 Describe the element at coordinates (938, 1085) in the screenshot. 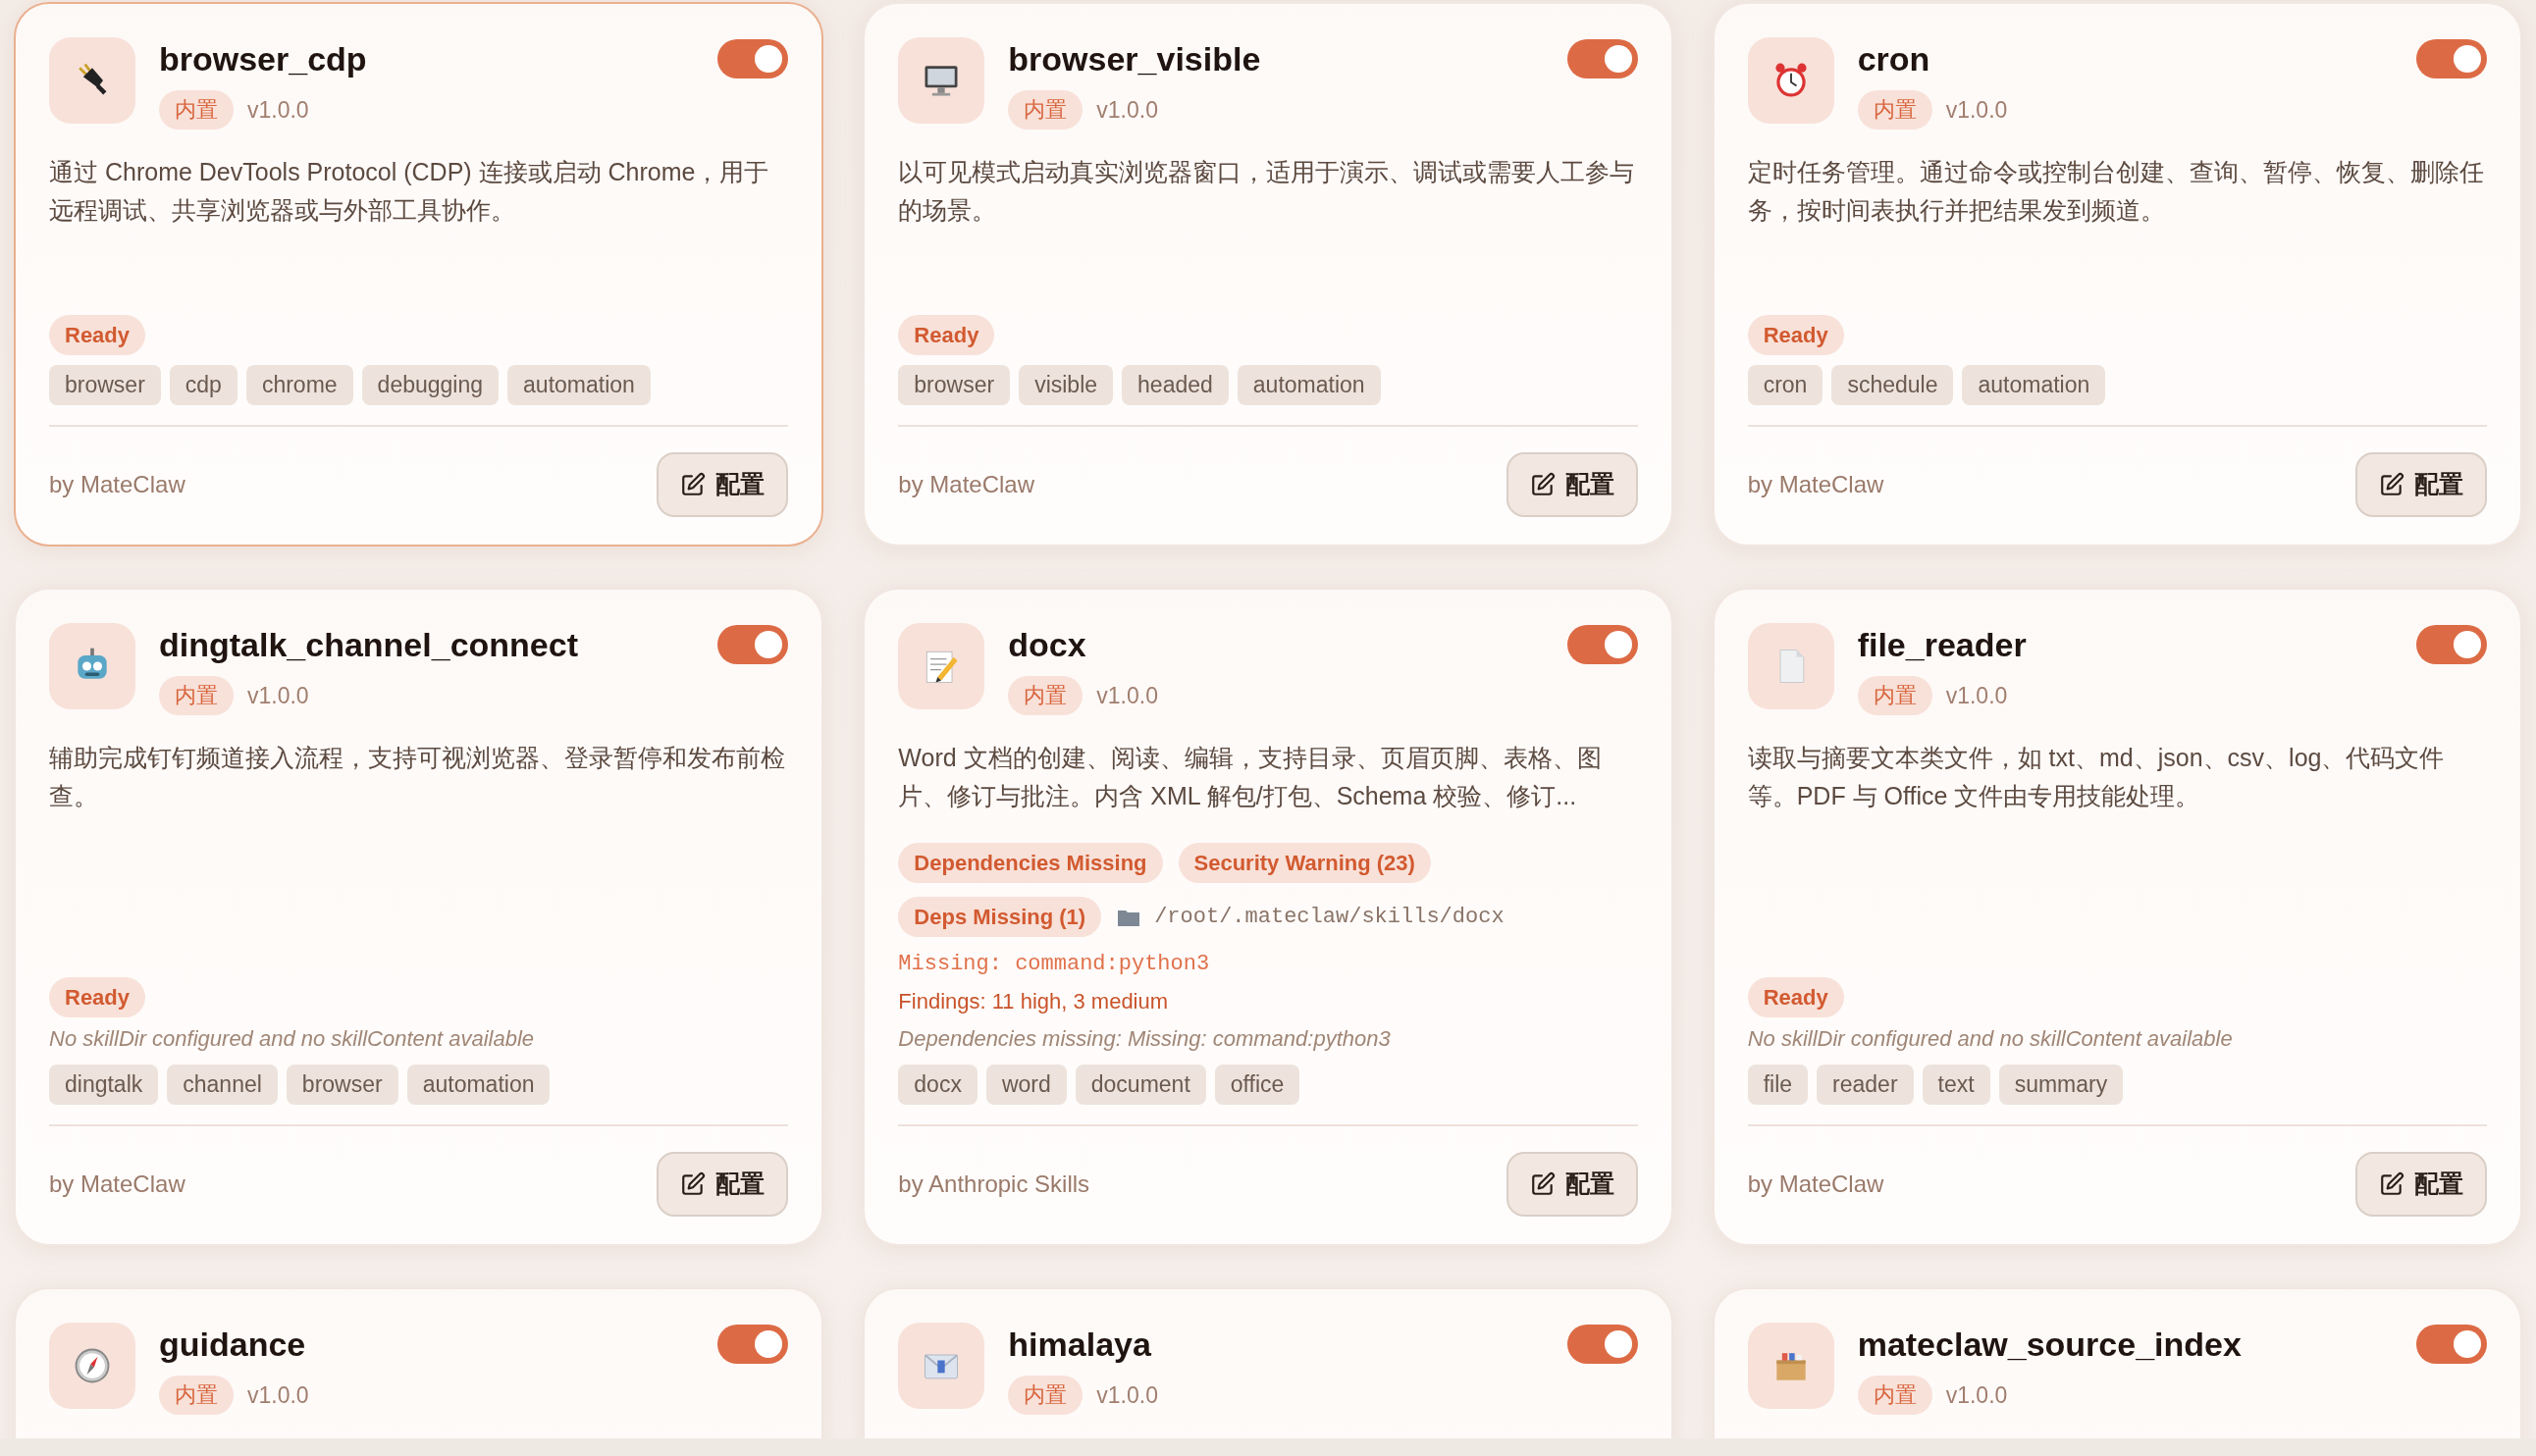

I see `tag-chip: docx` at that location.